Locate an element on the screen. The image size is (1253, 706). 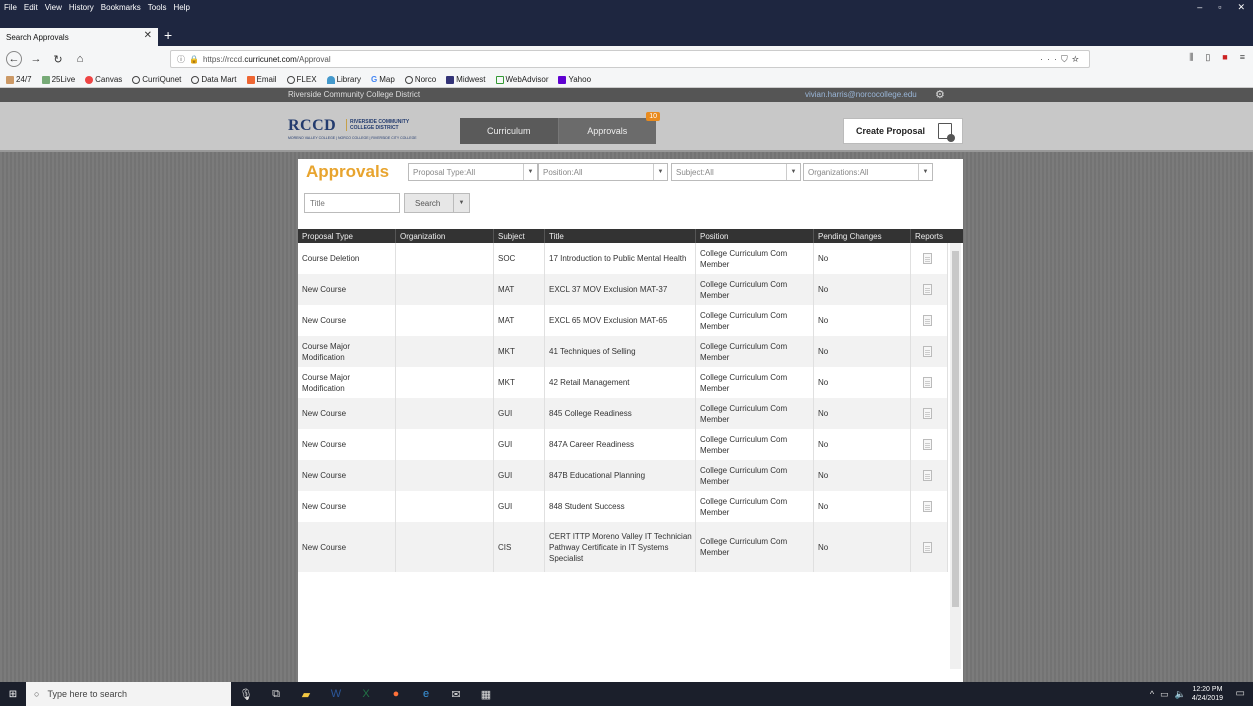
bookmark-email: Email is located at coordinates (261, 79).